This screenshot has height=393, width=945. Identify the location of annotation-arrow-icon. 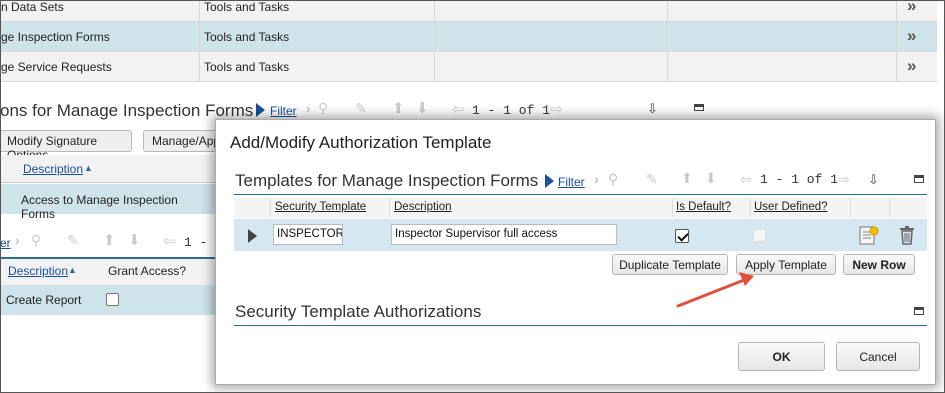
(715, 290).